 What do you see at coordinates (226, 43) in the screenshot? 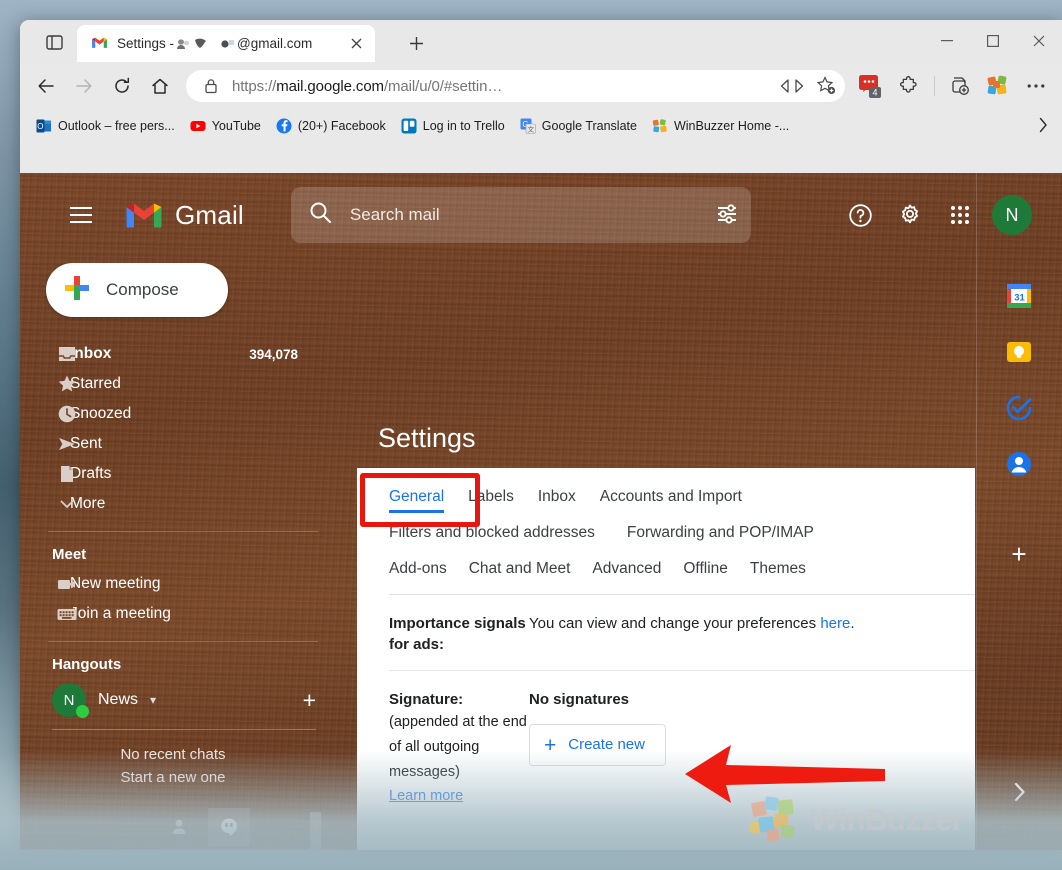
I see `browser-tab: Settings - @gmail.com` at bounding box center [226, 43].